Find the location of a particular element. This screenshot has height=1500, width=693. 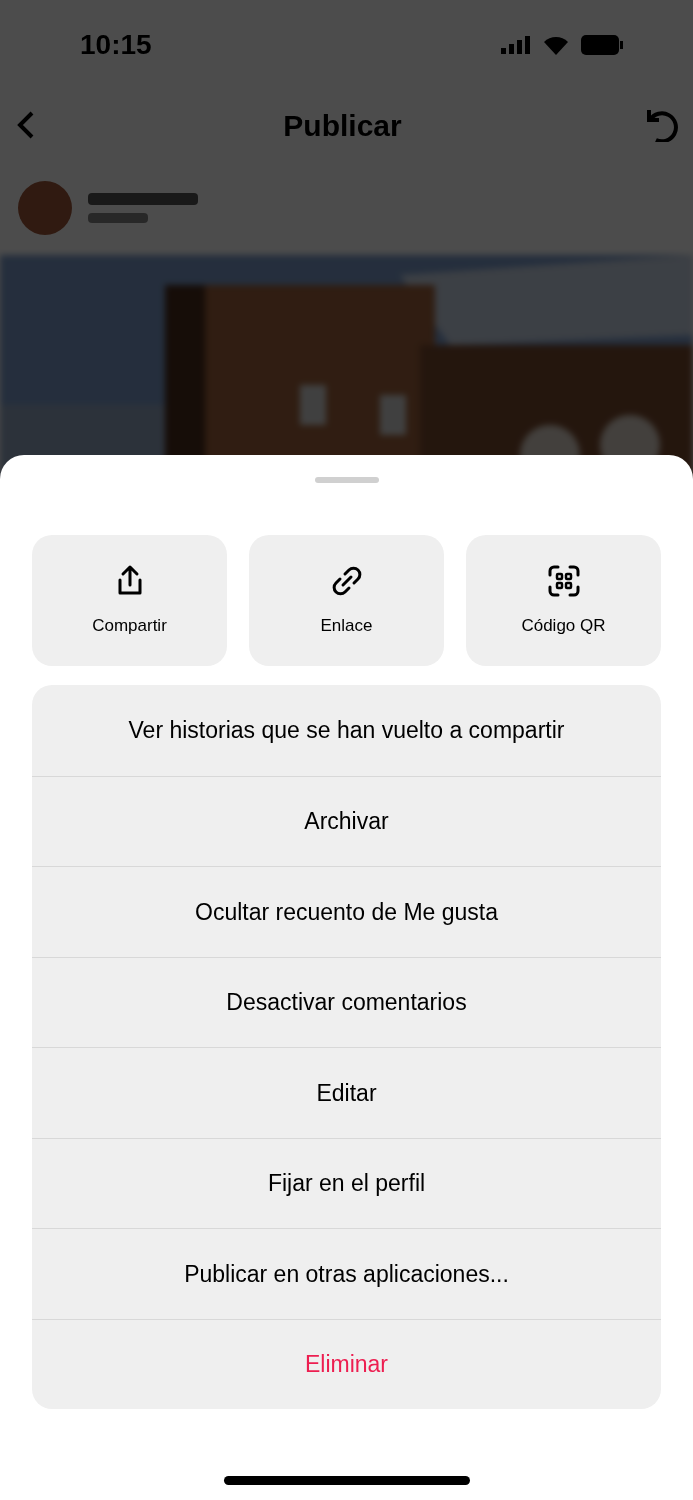

quick-action-button: Código QR is located at coordinates (563, 600).